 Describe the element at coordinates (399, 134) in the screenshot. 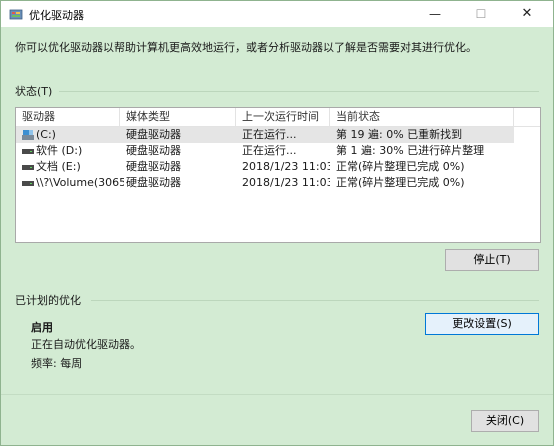

I see `current-status: 第 19 遍: 0% 已重新找到` at that location.